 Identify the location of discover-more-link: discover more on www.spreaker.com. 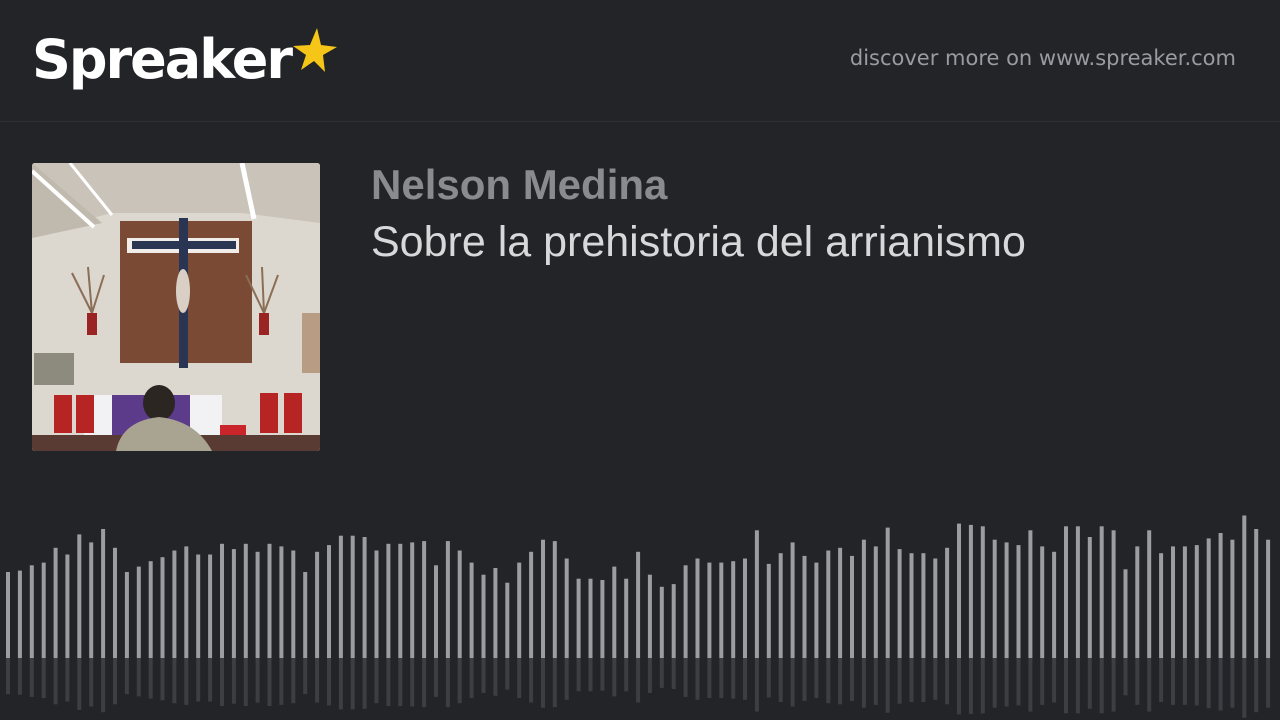
(1043, 58).